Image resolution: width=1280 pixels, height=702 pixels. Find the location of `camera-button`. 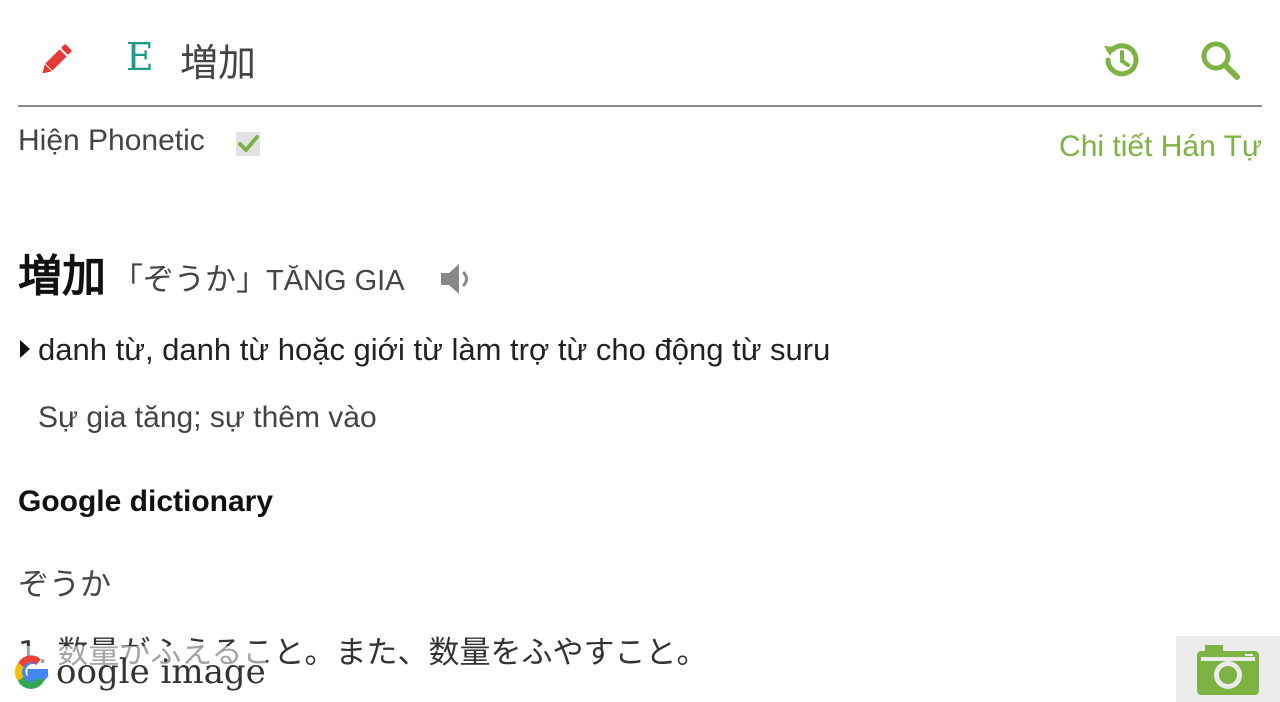

camera-button is located at coordinates (1228, 669).